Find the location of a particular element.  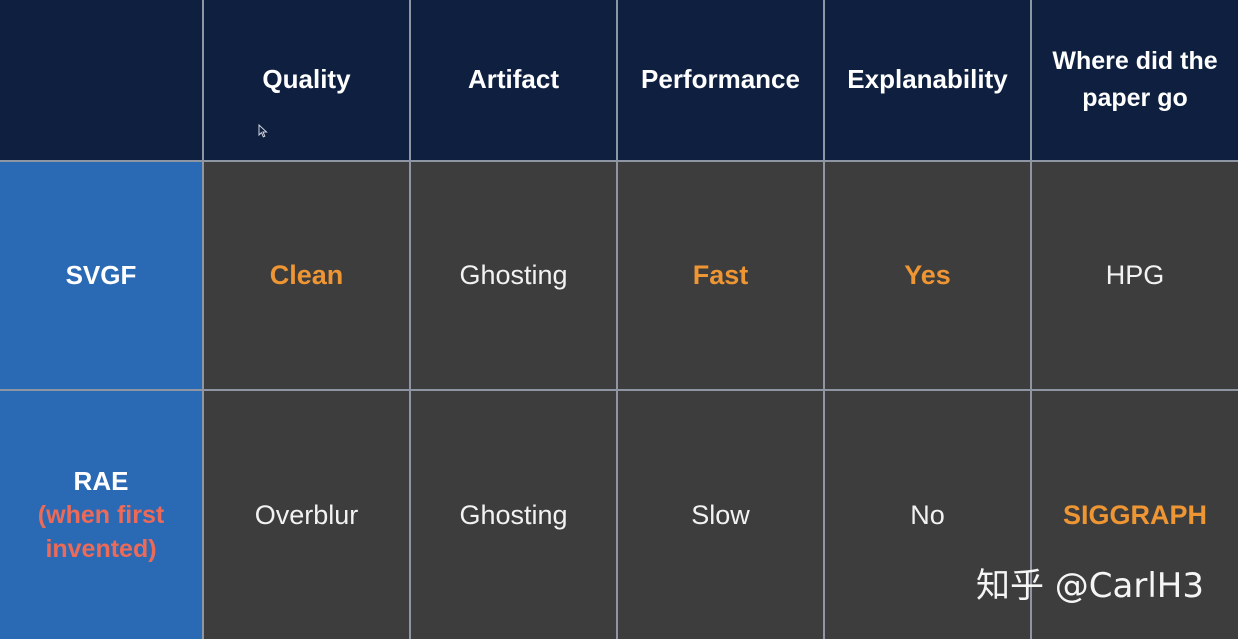

mouse-pointer-icon is located at coordinates (263, 131).